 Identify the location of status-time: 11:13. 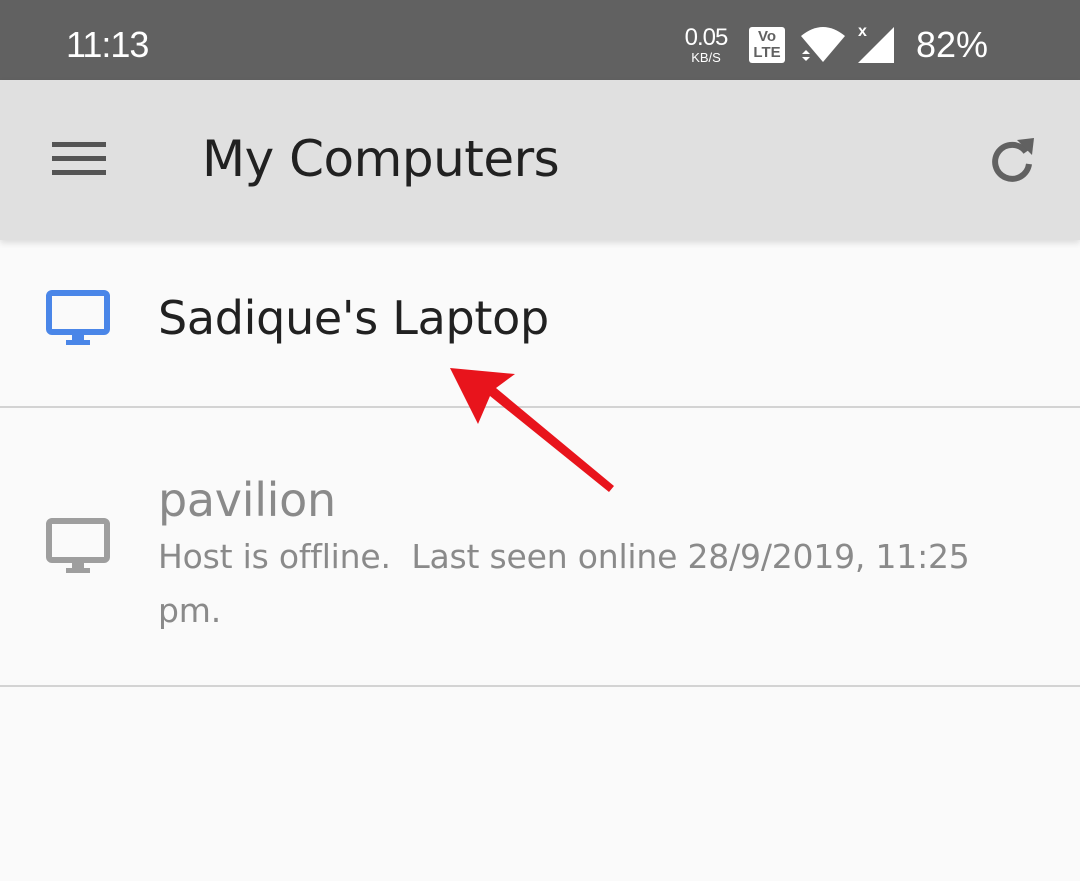
(107, 44).